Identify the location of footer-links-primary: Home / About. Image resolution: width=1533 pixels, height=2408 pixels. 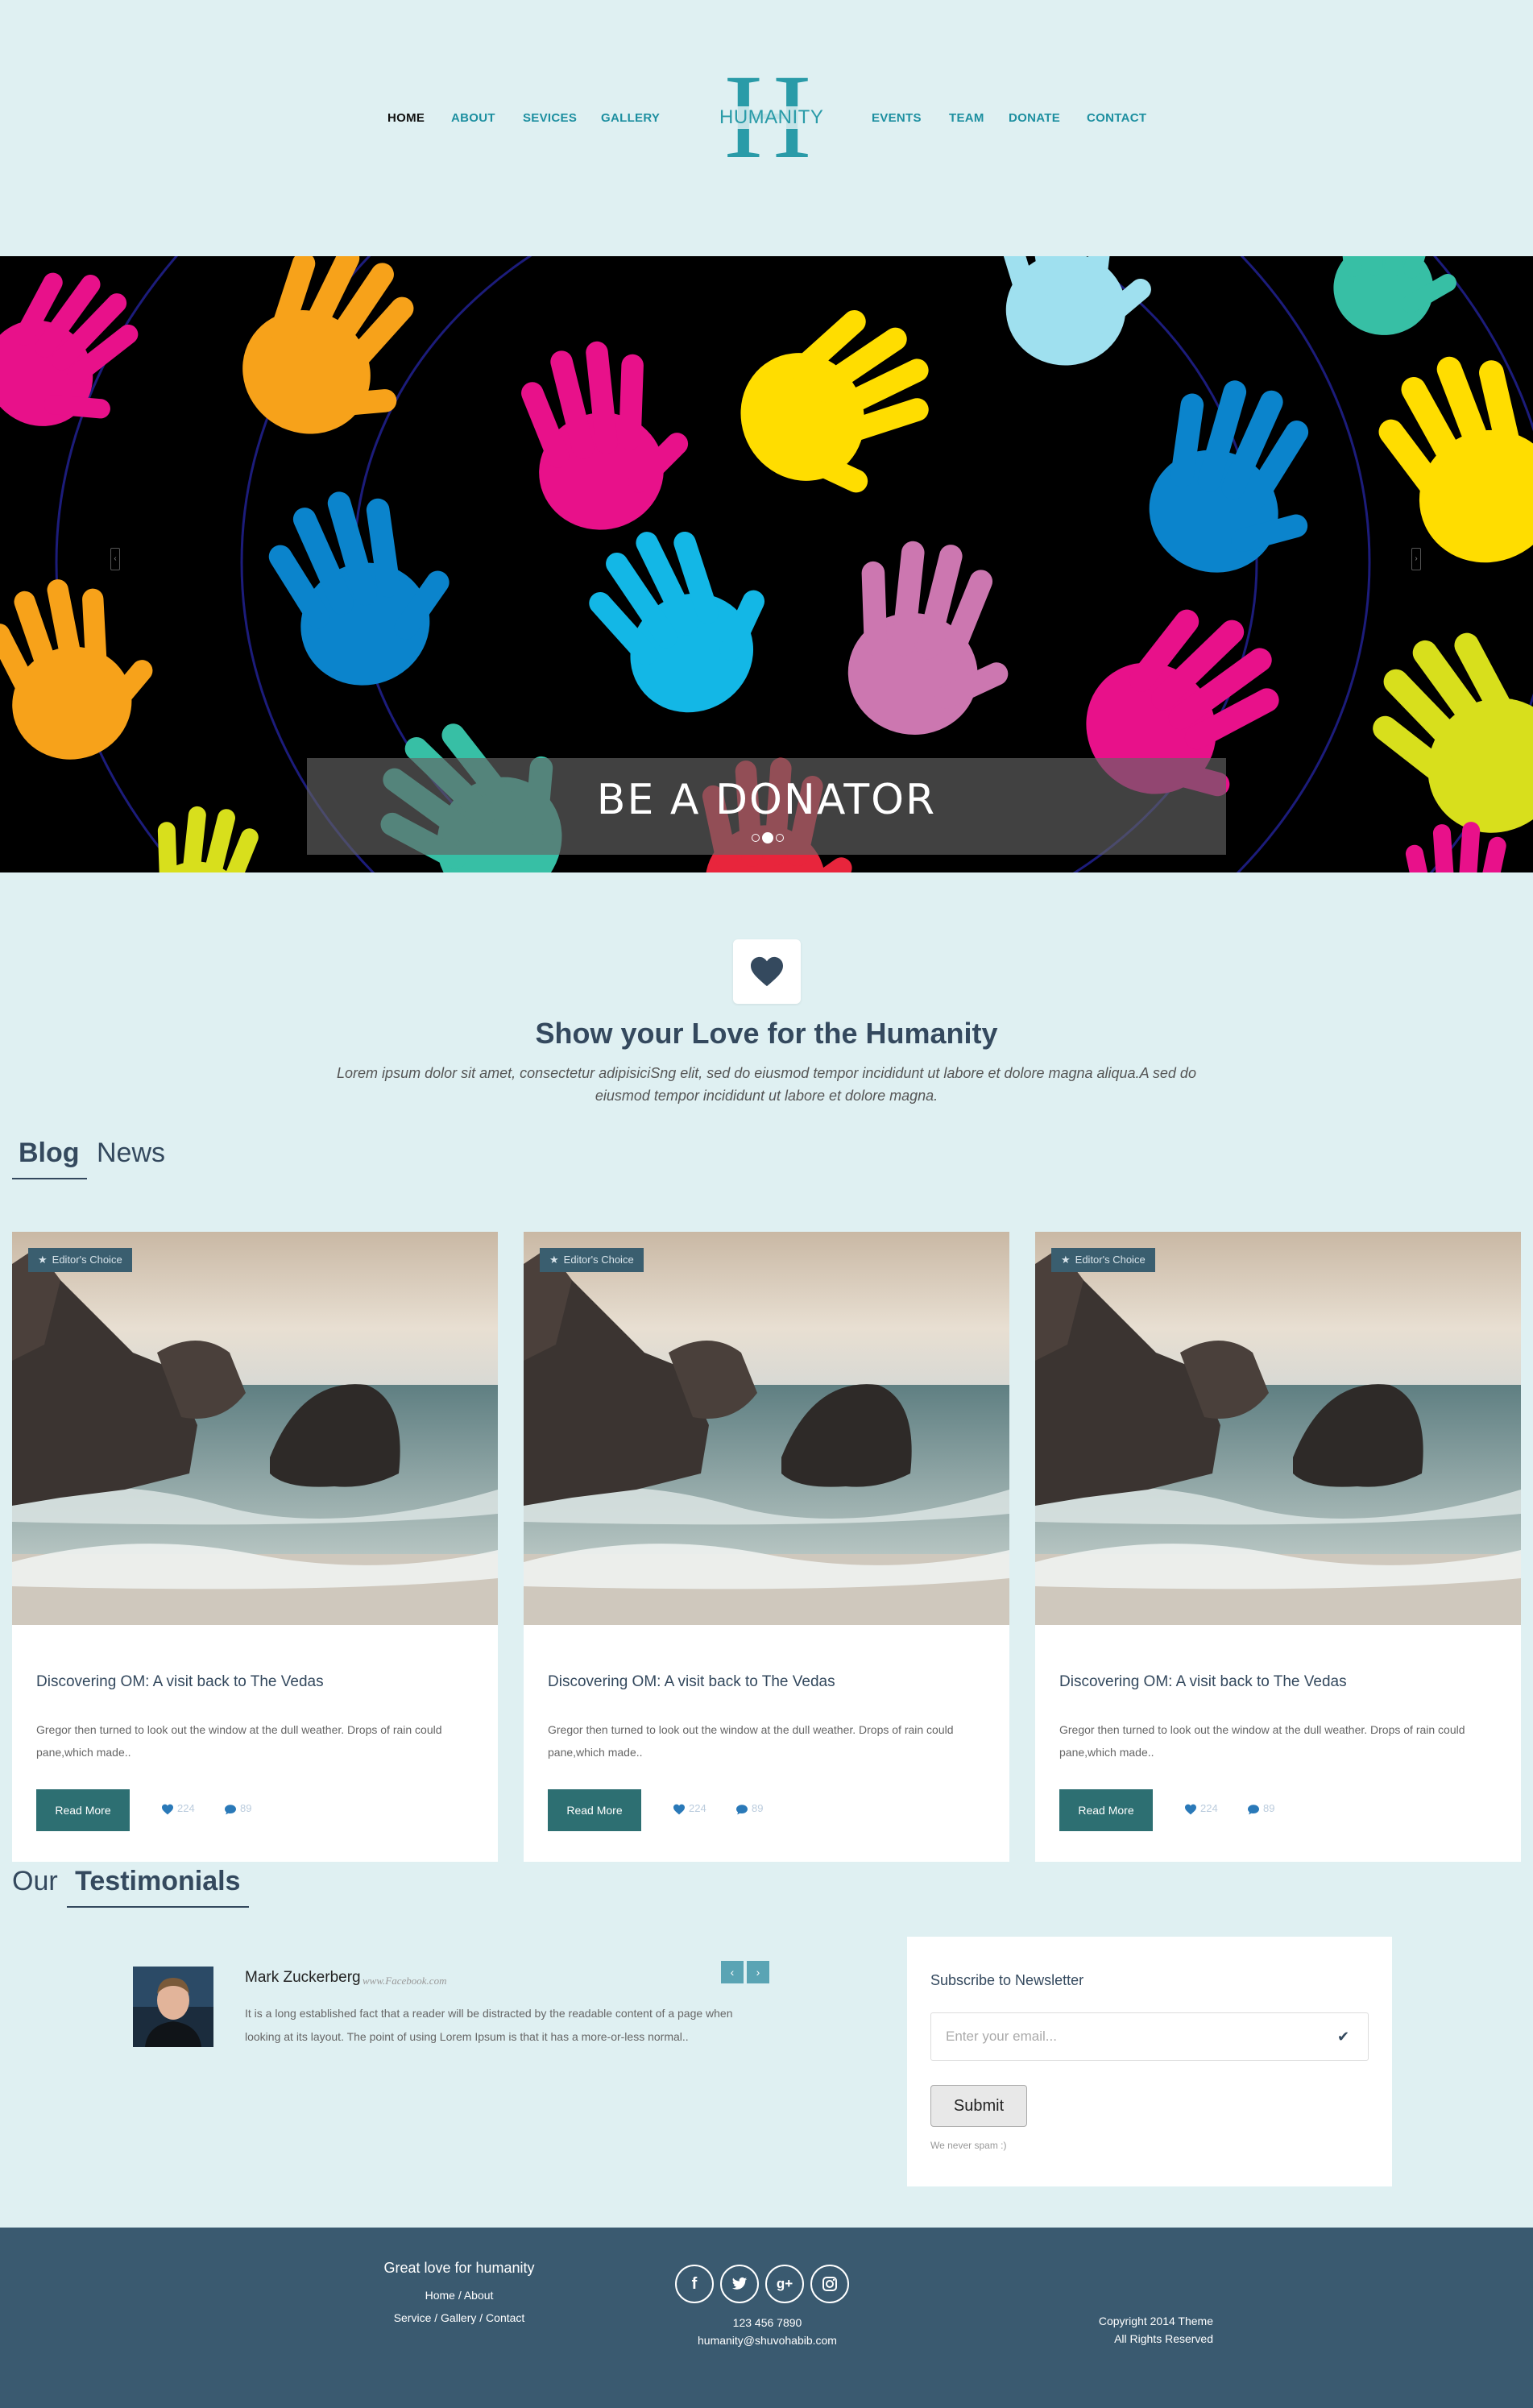
(460, 2295).